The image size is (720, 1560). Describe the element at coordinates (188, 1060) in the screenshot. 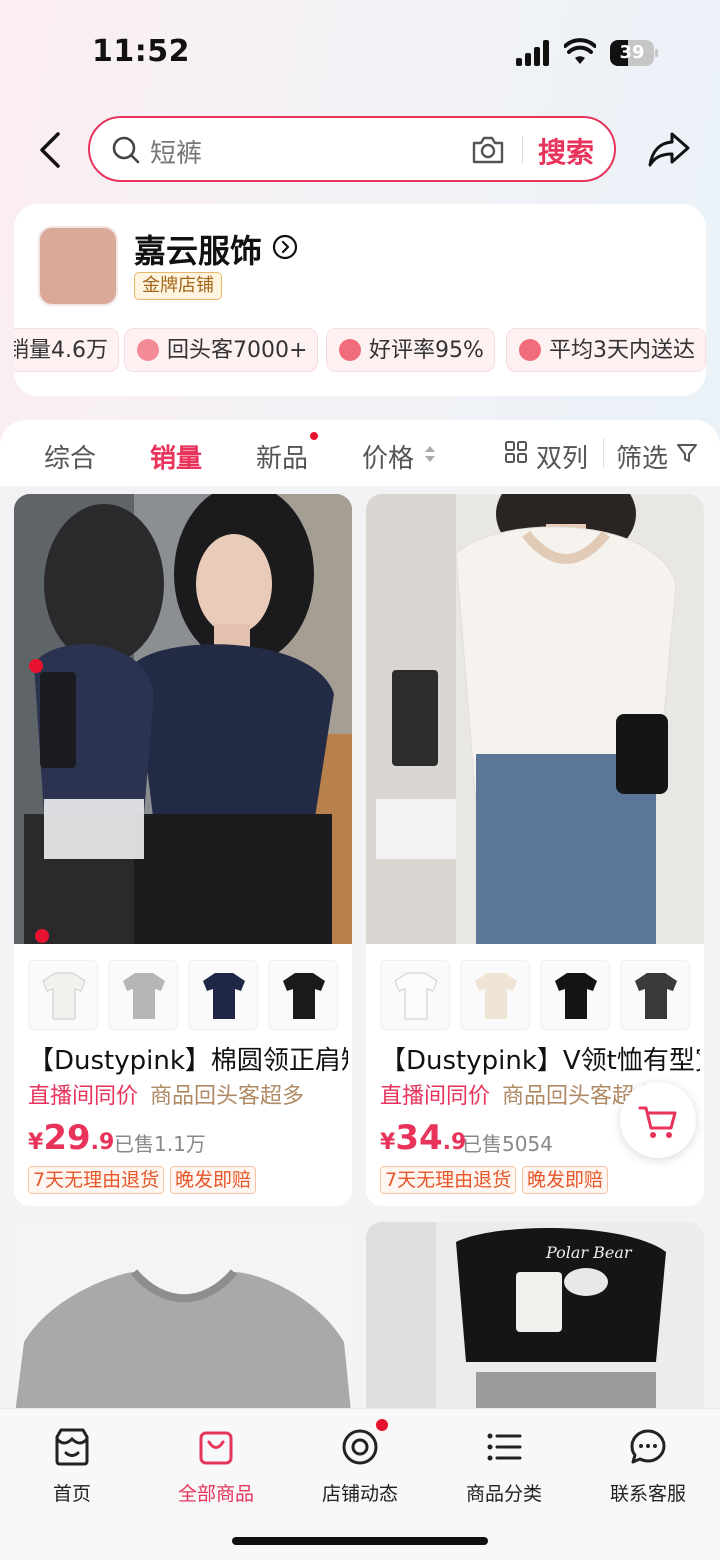

I see `product-title: 【Dustypink】棉圆领正肩短袖T恤` at that location.